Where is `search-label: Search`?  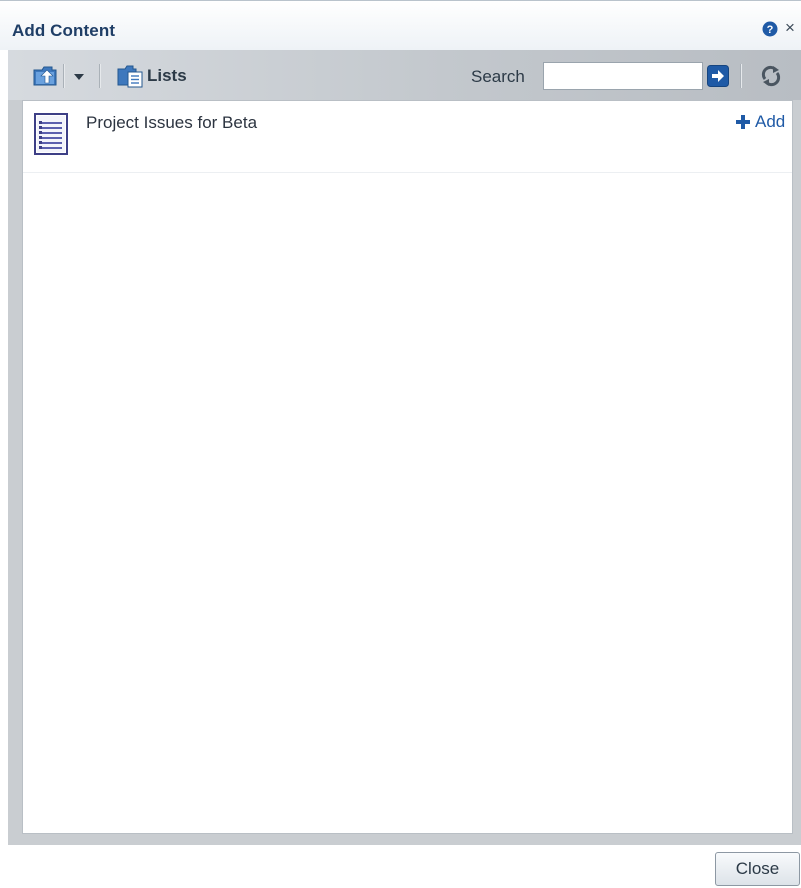 search-label: Search is located at coordinates (498, 76).